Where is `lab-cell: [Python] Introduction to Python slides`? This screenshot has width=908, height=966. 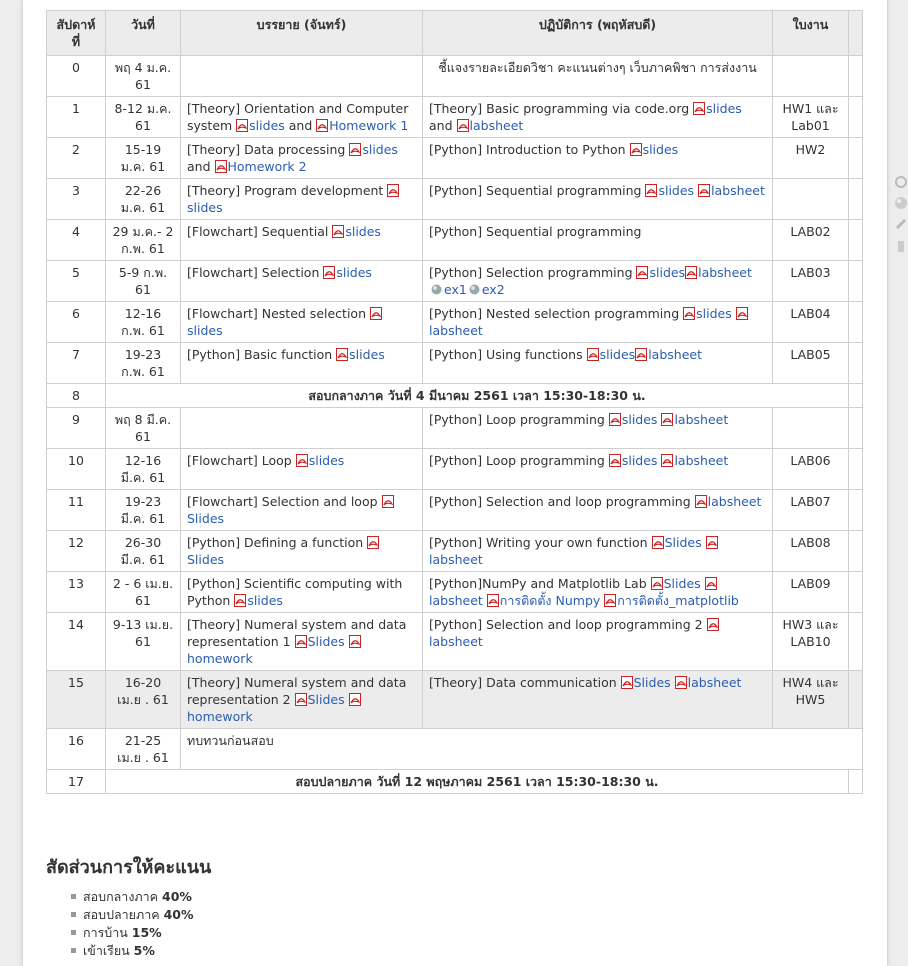 lab-cell: [Python] Introduction to Python slides is located at coordinates (597, 158).